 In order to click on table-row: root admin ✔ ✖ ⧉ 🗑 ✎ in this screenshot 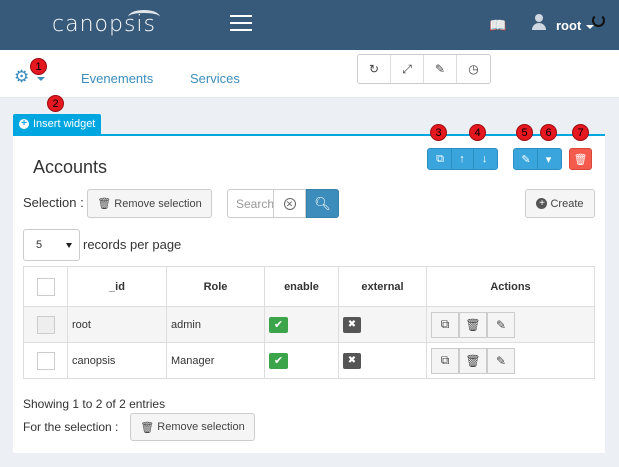, I will do `click(309, 324)`.